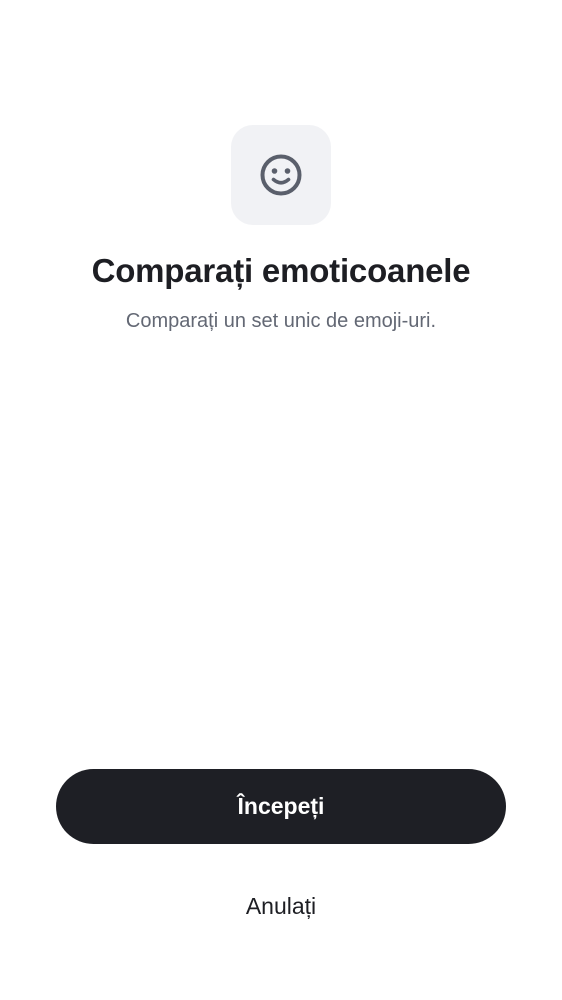 The height and width of the screenshot is (1000, 562). I want to click on start-button: Începeți, so click(281, 806).